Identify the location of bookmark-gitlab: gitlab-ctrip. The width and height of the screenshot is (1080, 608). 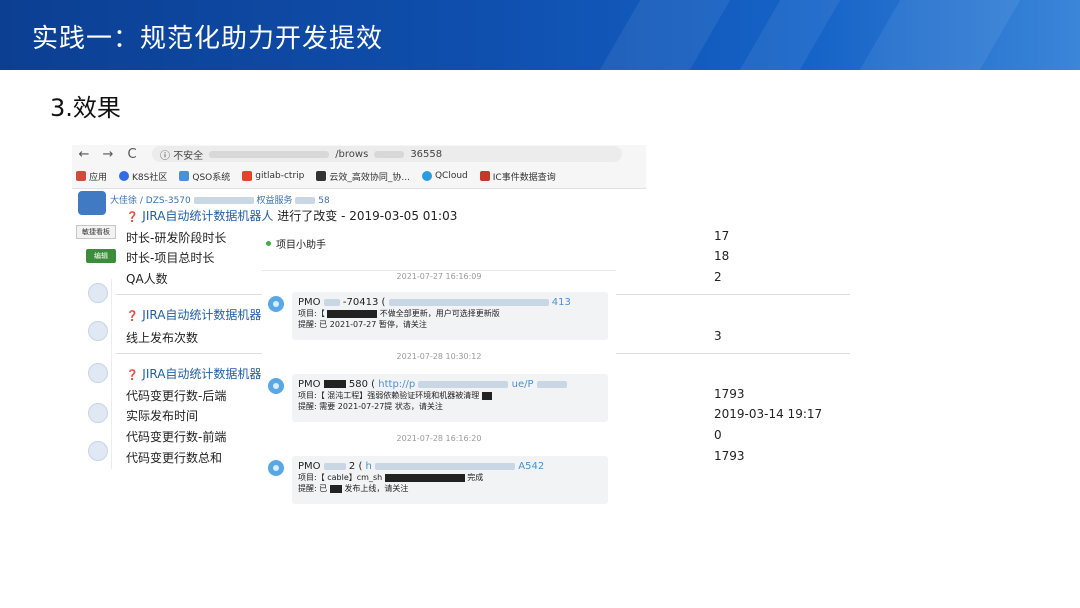
(273, 176).